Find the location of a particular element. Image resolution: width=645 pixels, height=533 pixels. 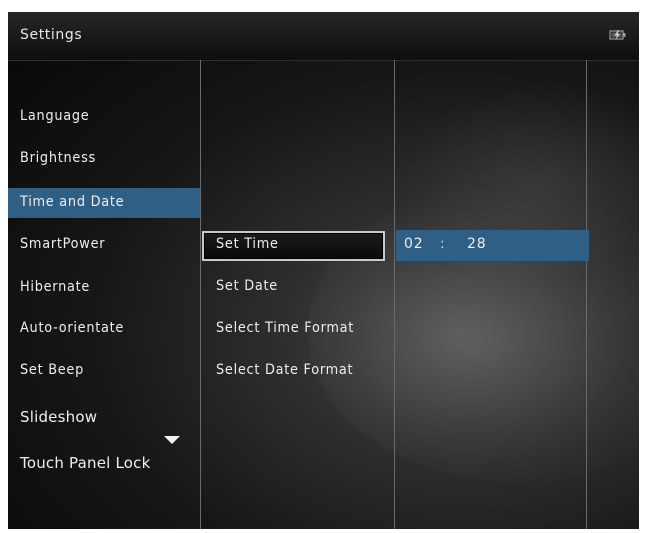

title-bar: Settings is located at coordinates (323, 36).